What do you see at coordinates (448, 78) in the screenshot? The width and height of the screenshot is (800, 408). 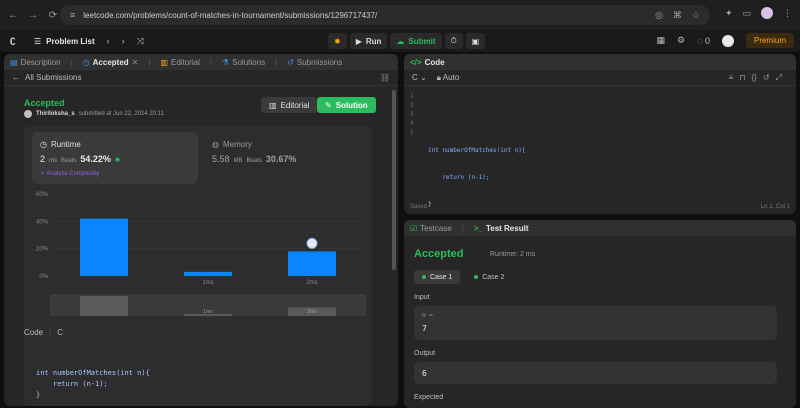 I see `auto-mode-toggle: 🔒︎ Auto` at bounding box center [448, 78].